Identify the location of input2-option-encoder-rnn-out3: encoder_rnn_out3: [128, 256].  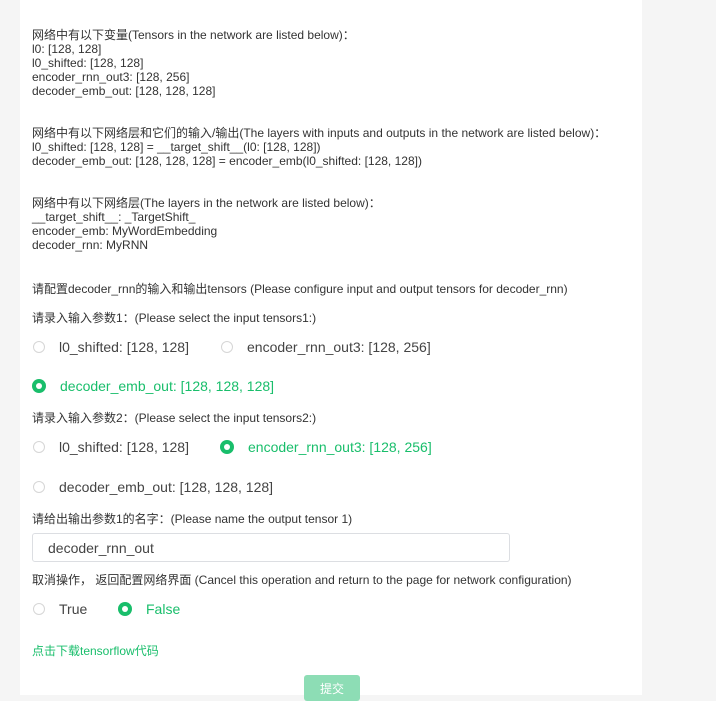
(326, 447).